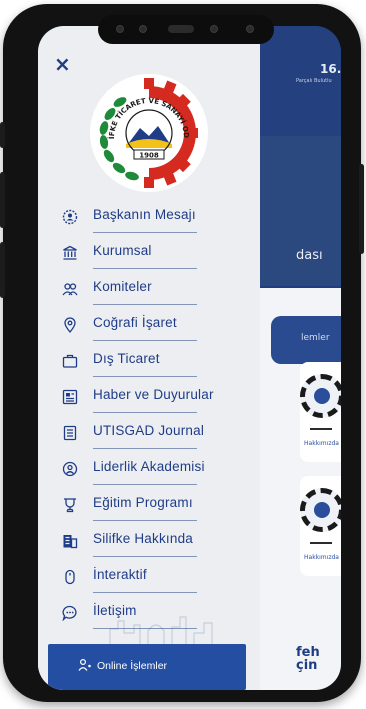 The height and width of the screenshot is (709, 366). Describe the element at coordinates (70, 505) in the screenshot. I see `trophy-icon` at that location.